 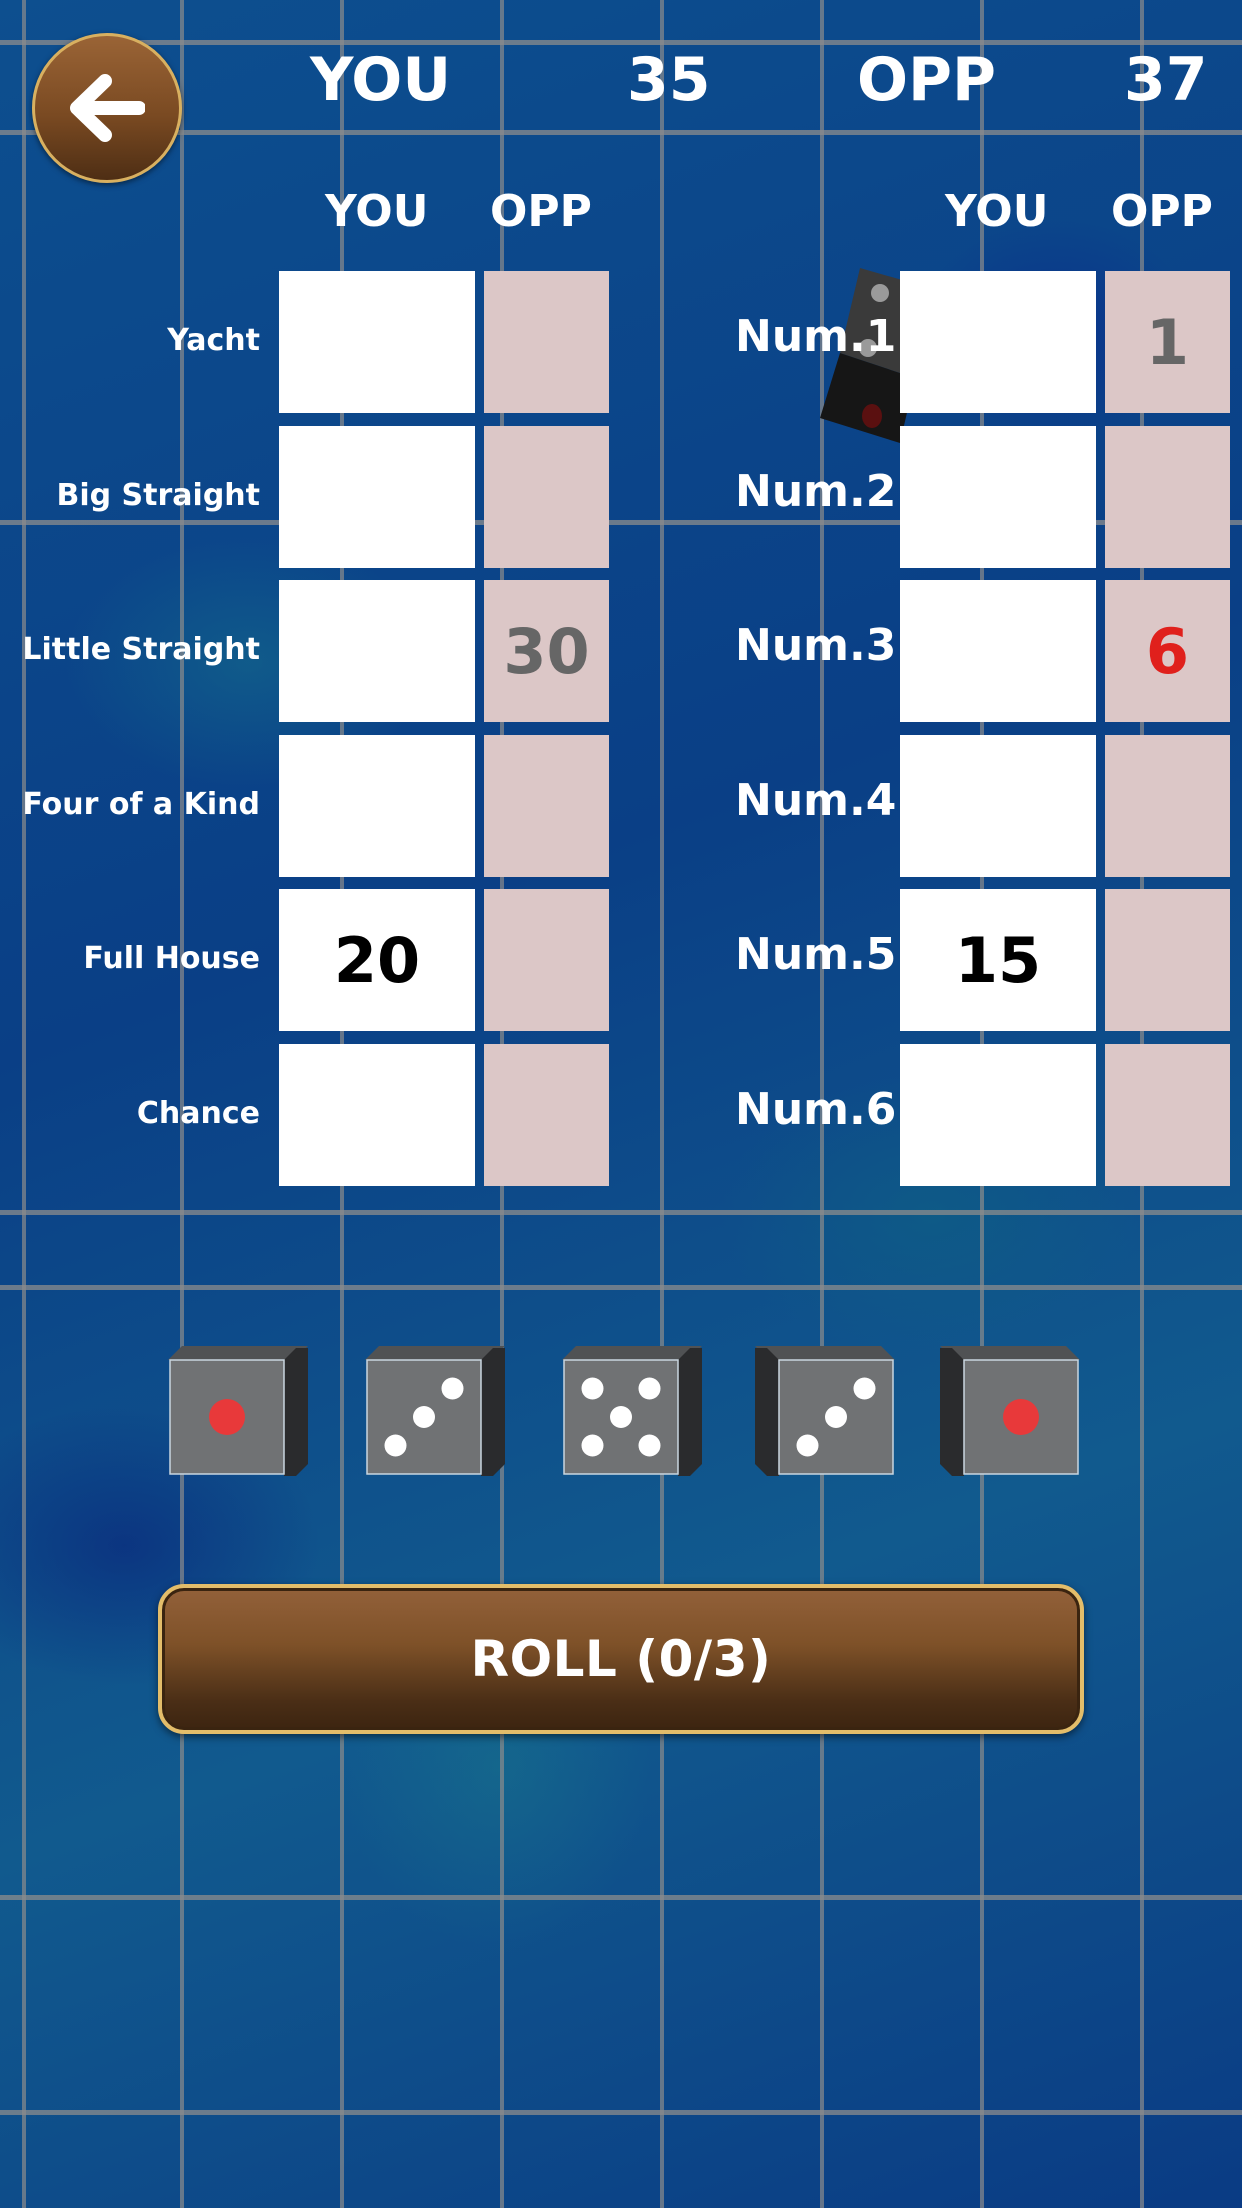 I want to click on category-label: Chance, so click(x=198, y=1113).